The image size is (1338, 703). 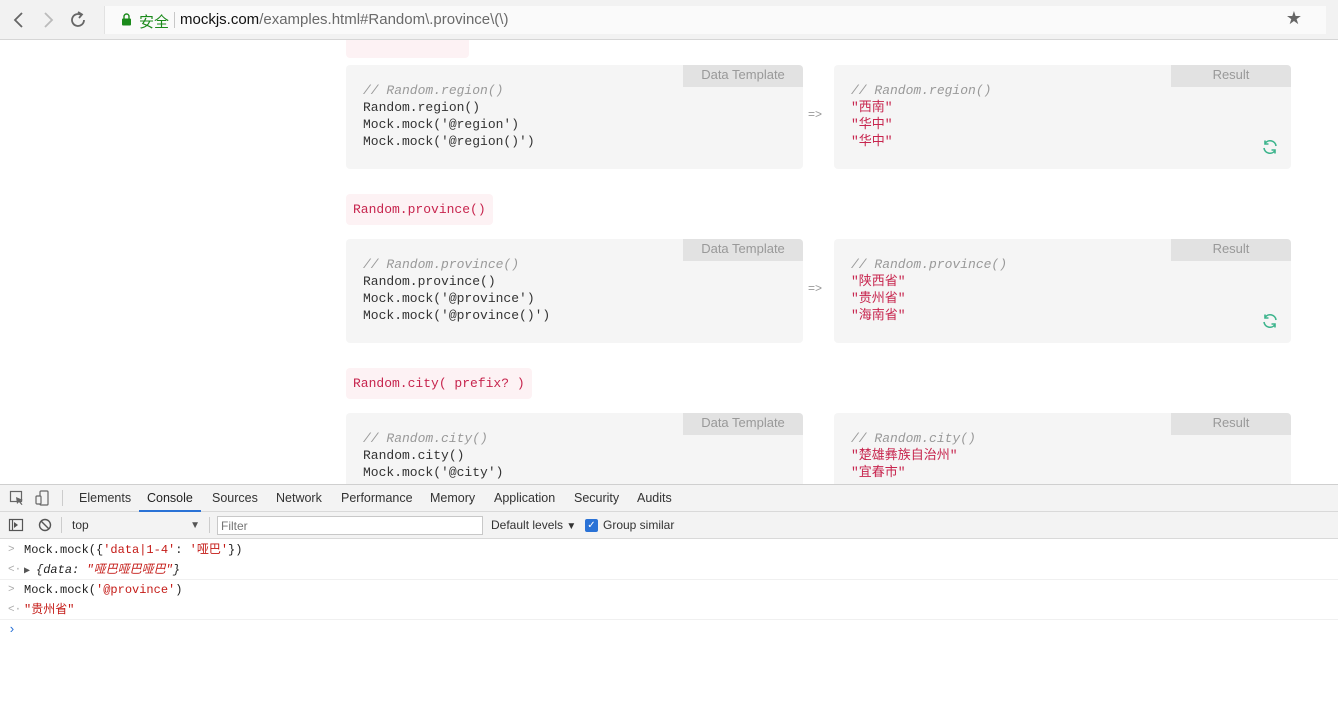 I want to click on url-host: mockjs.com, so click(x=220, y=19).